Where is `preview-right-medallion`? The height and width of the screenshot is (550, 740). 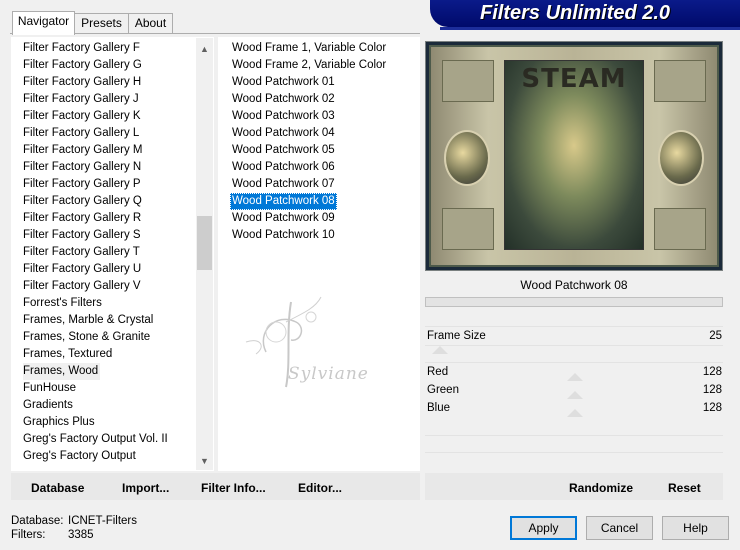
preview-right-medallion is located at coordinates (681, 158).